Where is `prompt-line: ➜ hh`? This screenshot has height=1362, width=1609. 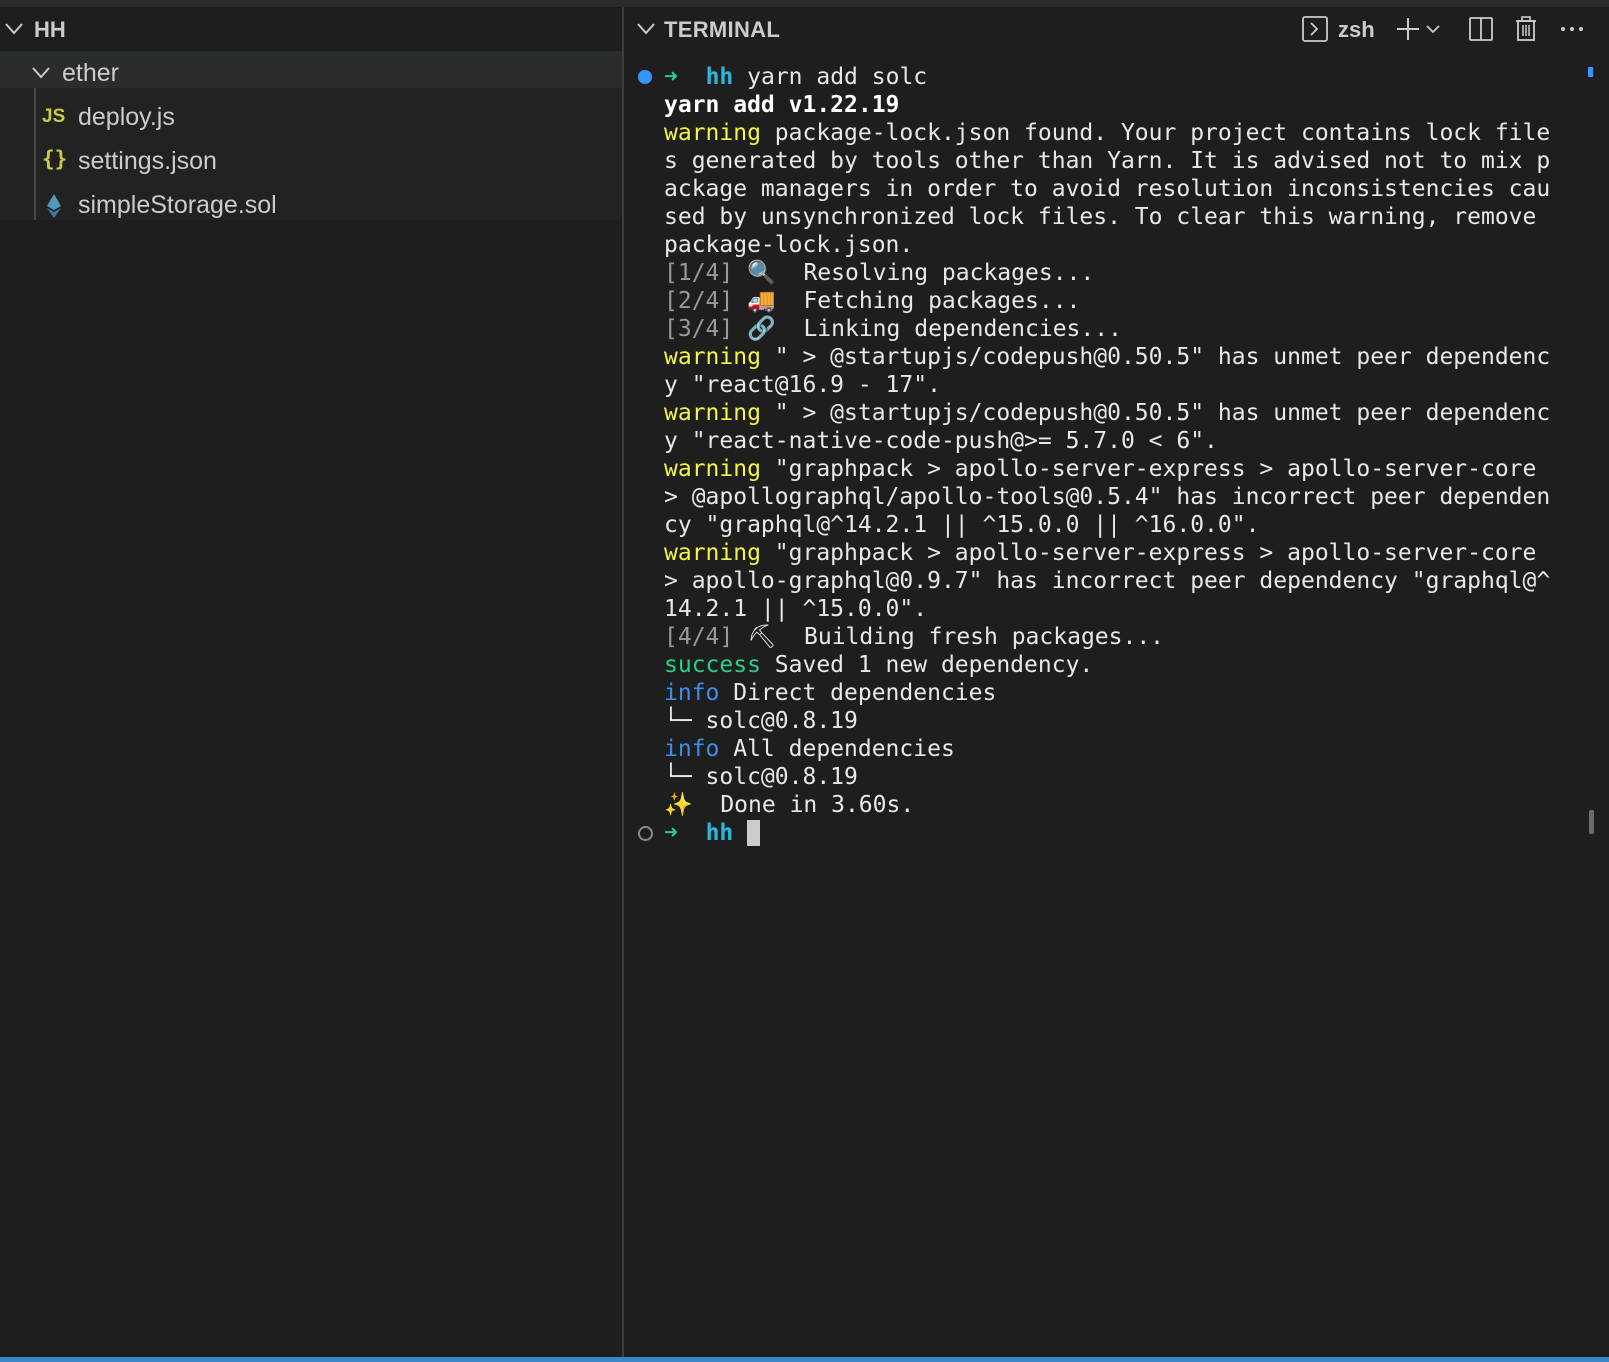
prompt-line: ➜ hh is located at coordinates (1094, 833).